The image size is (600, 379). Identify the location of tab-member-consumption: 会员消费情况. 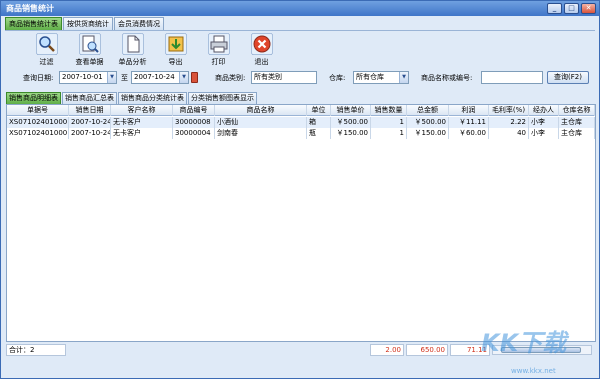
(139, 23).